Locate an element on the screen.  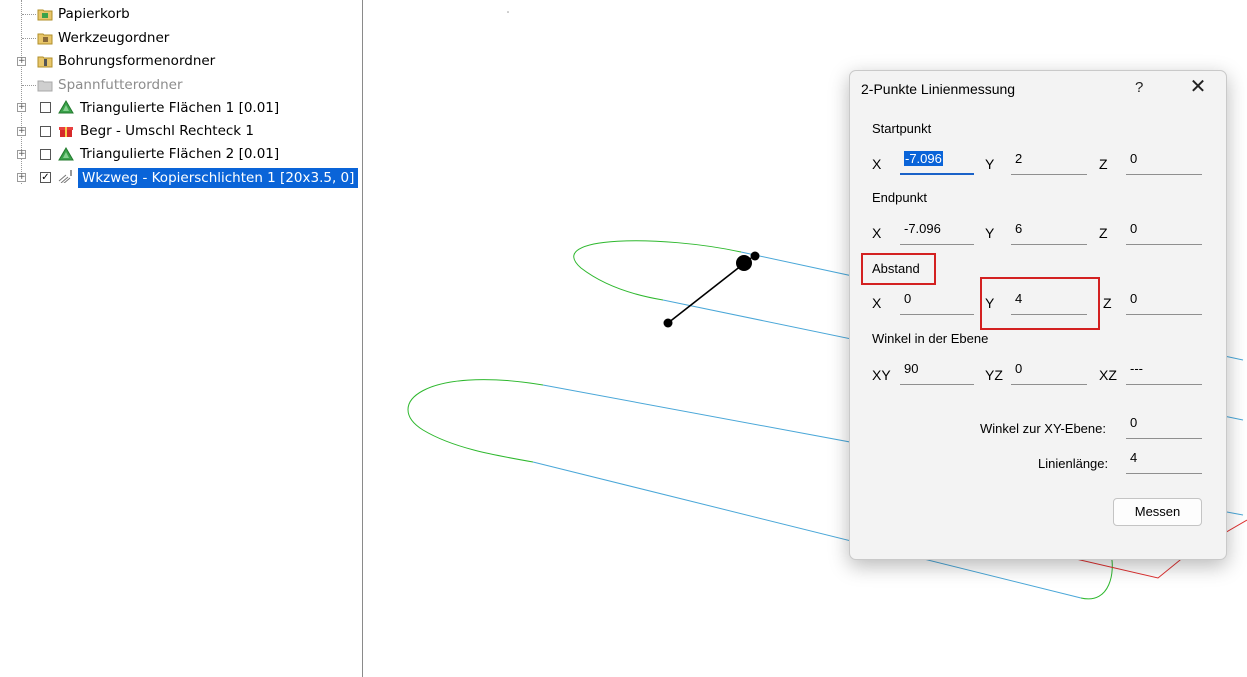
start-x-label: X is located at coordinates (877, 164).